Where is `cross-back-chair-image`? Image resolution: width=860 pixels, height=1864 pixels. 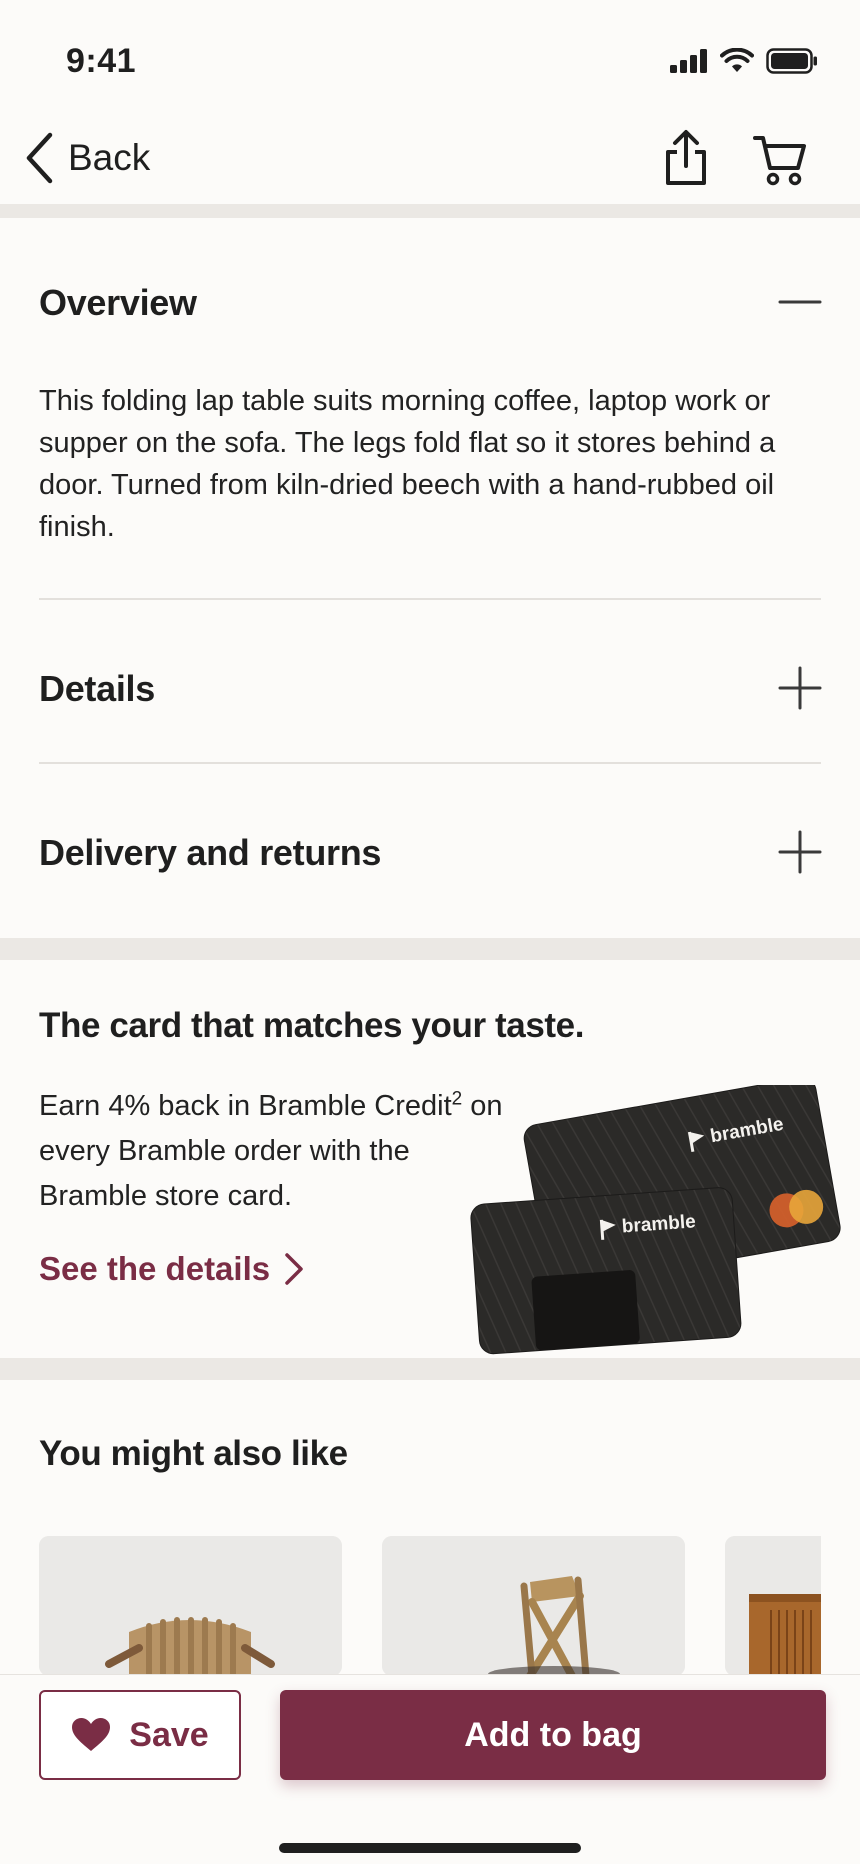 cross-back-chair-image is located at coordinates (533, 1606).